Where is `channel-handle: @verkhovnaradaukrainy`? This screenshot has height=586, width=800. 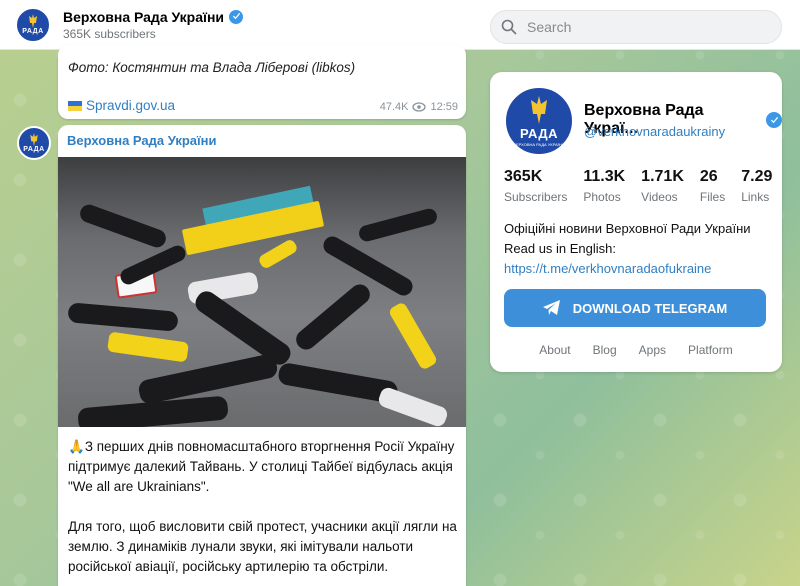 channel-handle: @verkhovnaradaukrainy is located at coordinates (654, 131).